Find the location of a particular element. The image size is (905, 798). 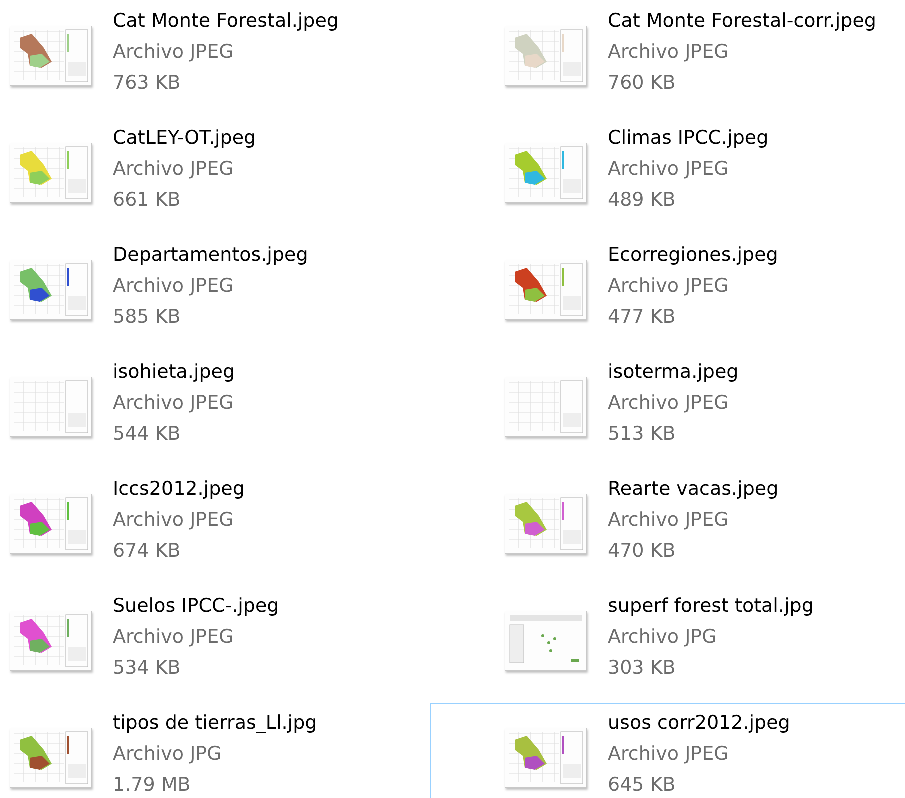

file-name: Iccs2012.jpeg is located at coordinates (179, 489).